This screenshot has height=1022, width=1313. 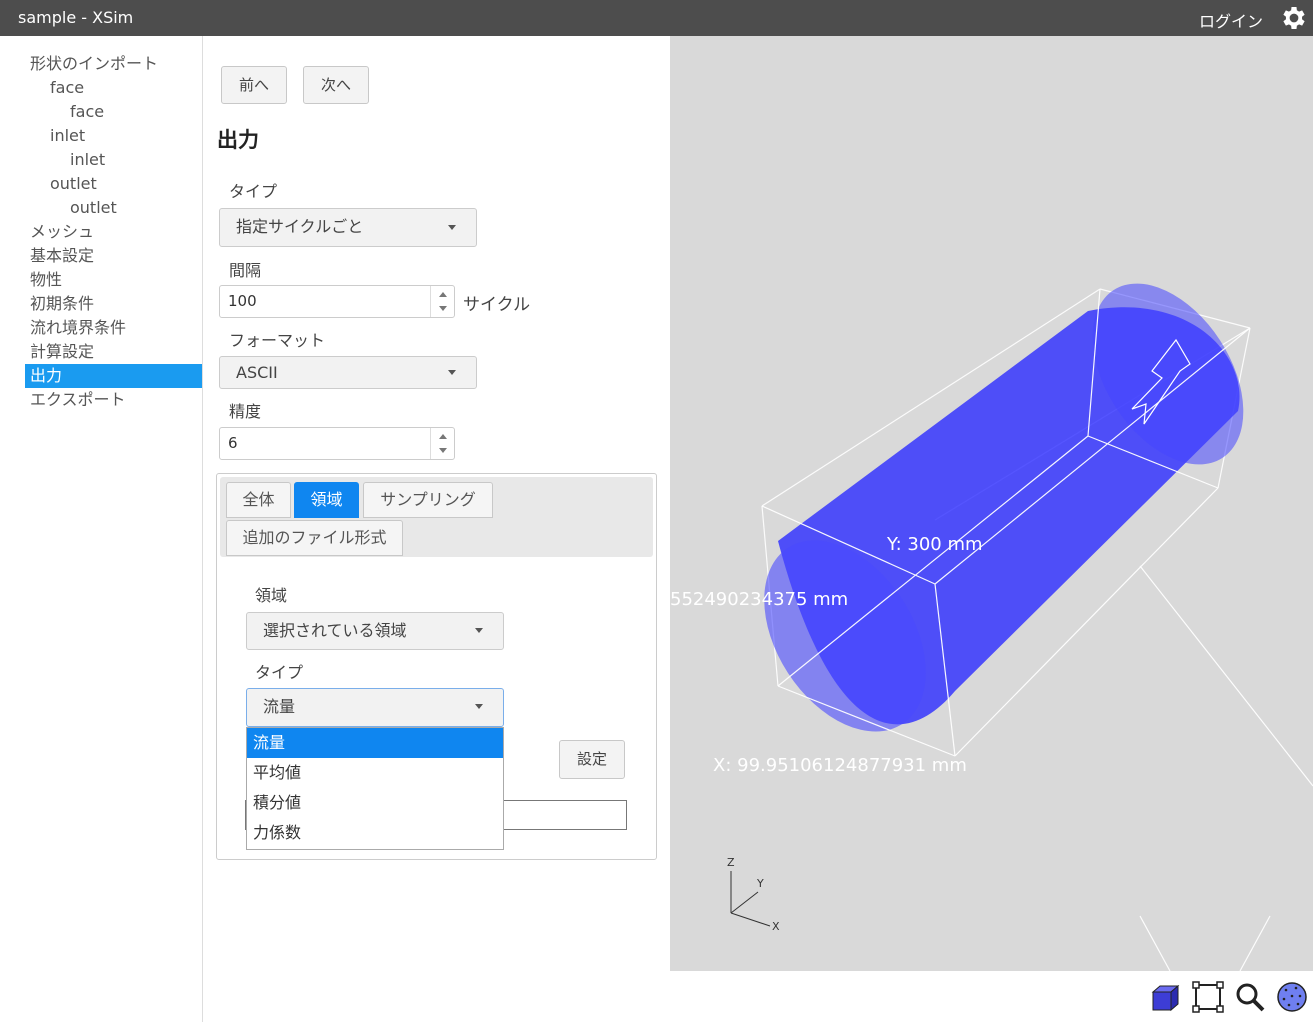 What do you see at coordinates (1208, 997) in the screenshot?
I see `fit-view-icon` at bounding box center [1208, 997].